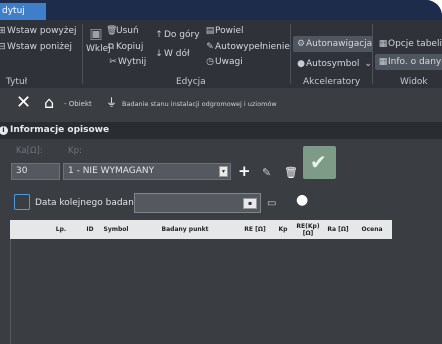  What do you see at coordinates (223, 171) in the screenshot?
I see `chevron-down-icon: ▾` at bounding box center [223, 171].